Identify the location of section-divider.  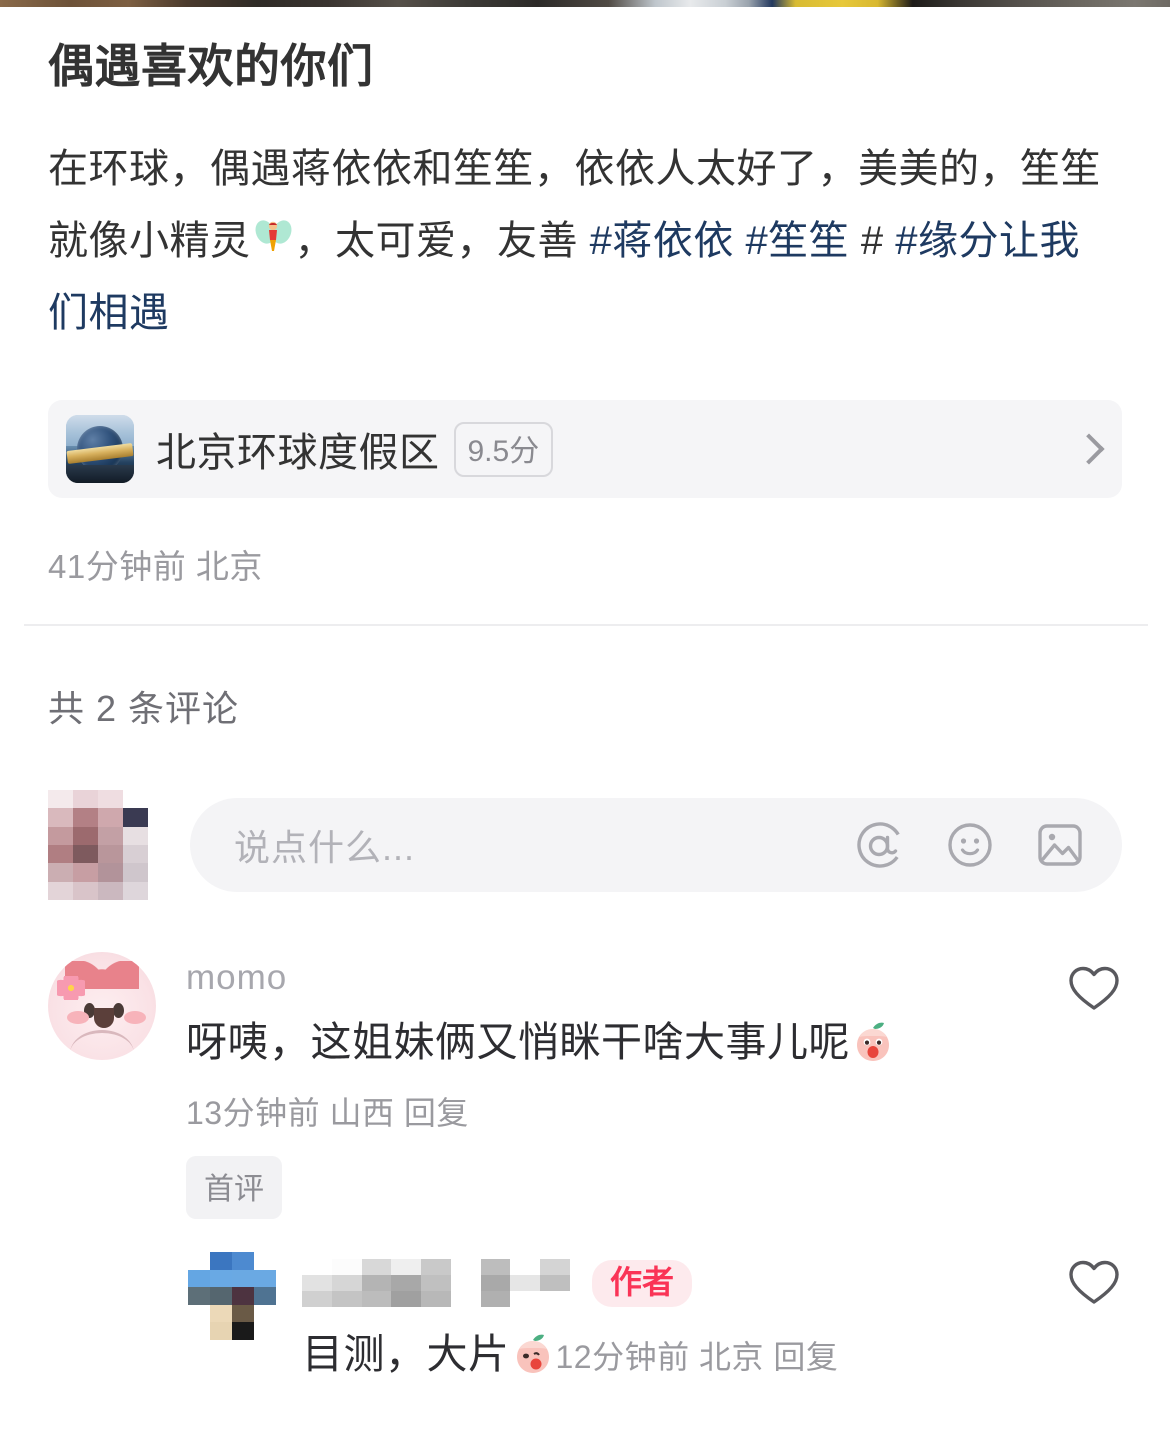
(586, 625).